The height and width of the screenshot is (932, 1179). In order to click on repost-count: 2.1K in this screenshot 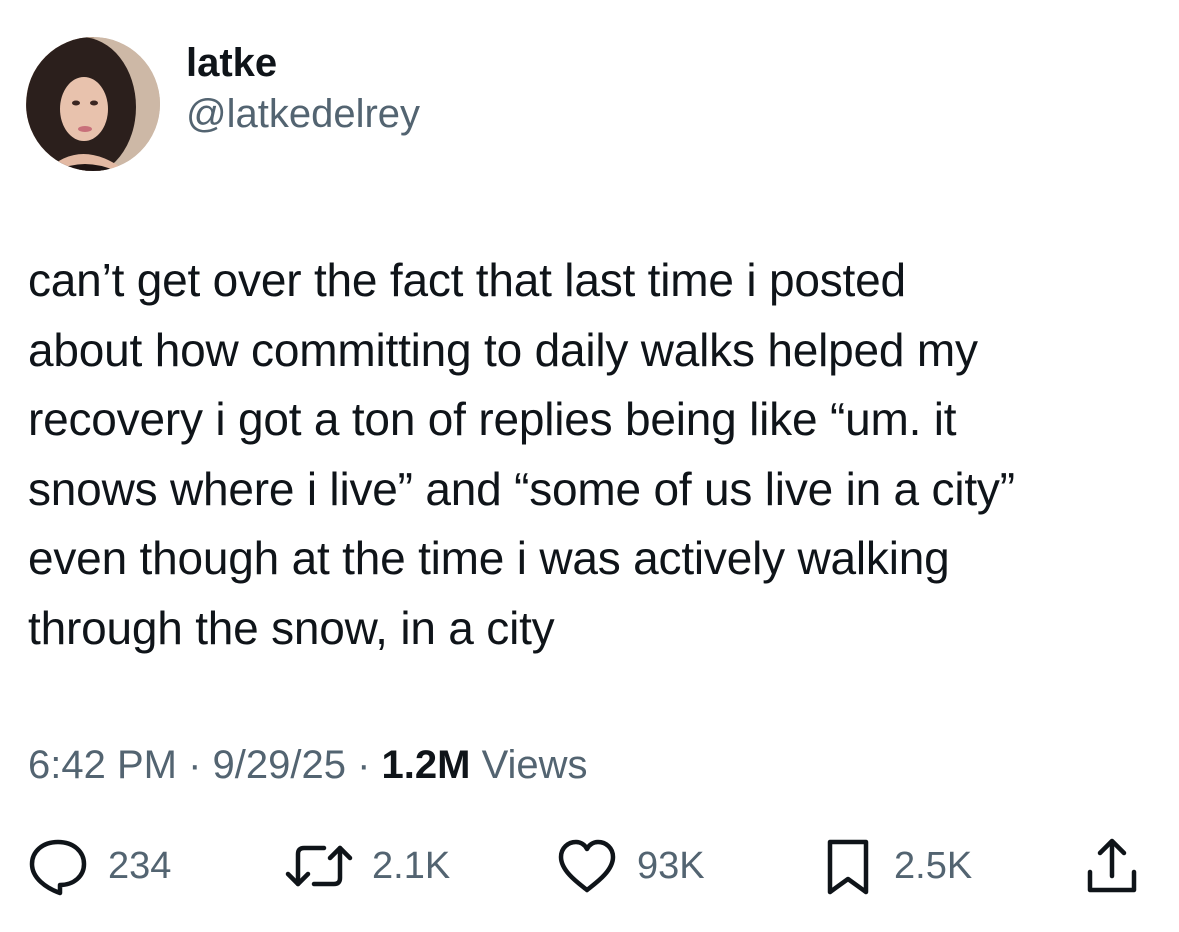, I will do `click(411, 866)`.